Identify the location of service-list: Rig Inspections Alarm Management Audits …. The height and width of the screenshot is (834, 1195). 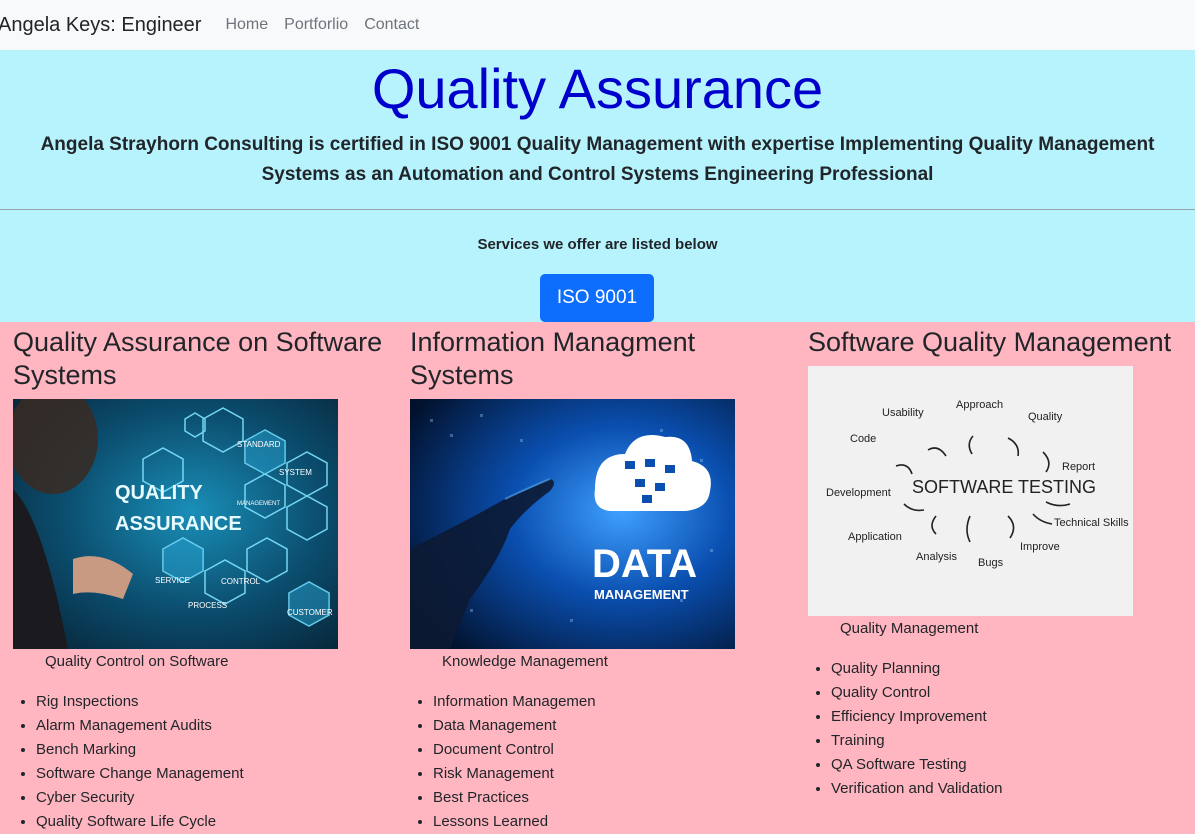
(203, 762).